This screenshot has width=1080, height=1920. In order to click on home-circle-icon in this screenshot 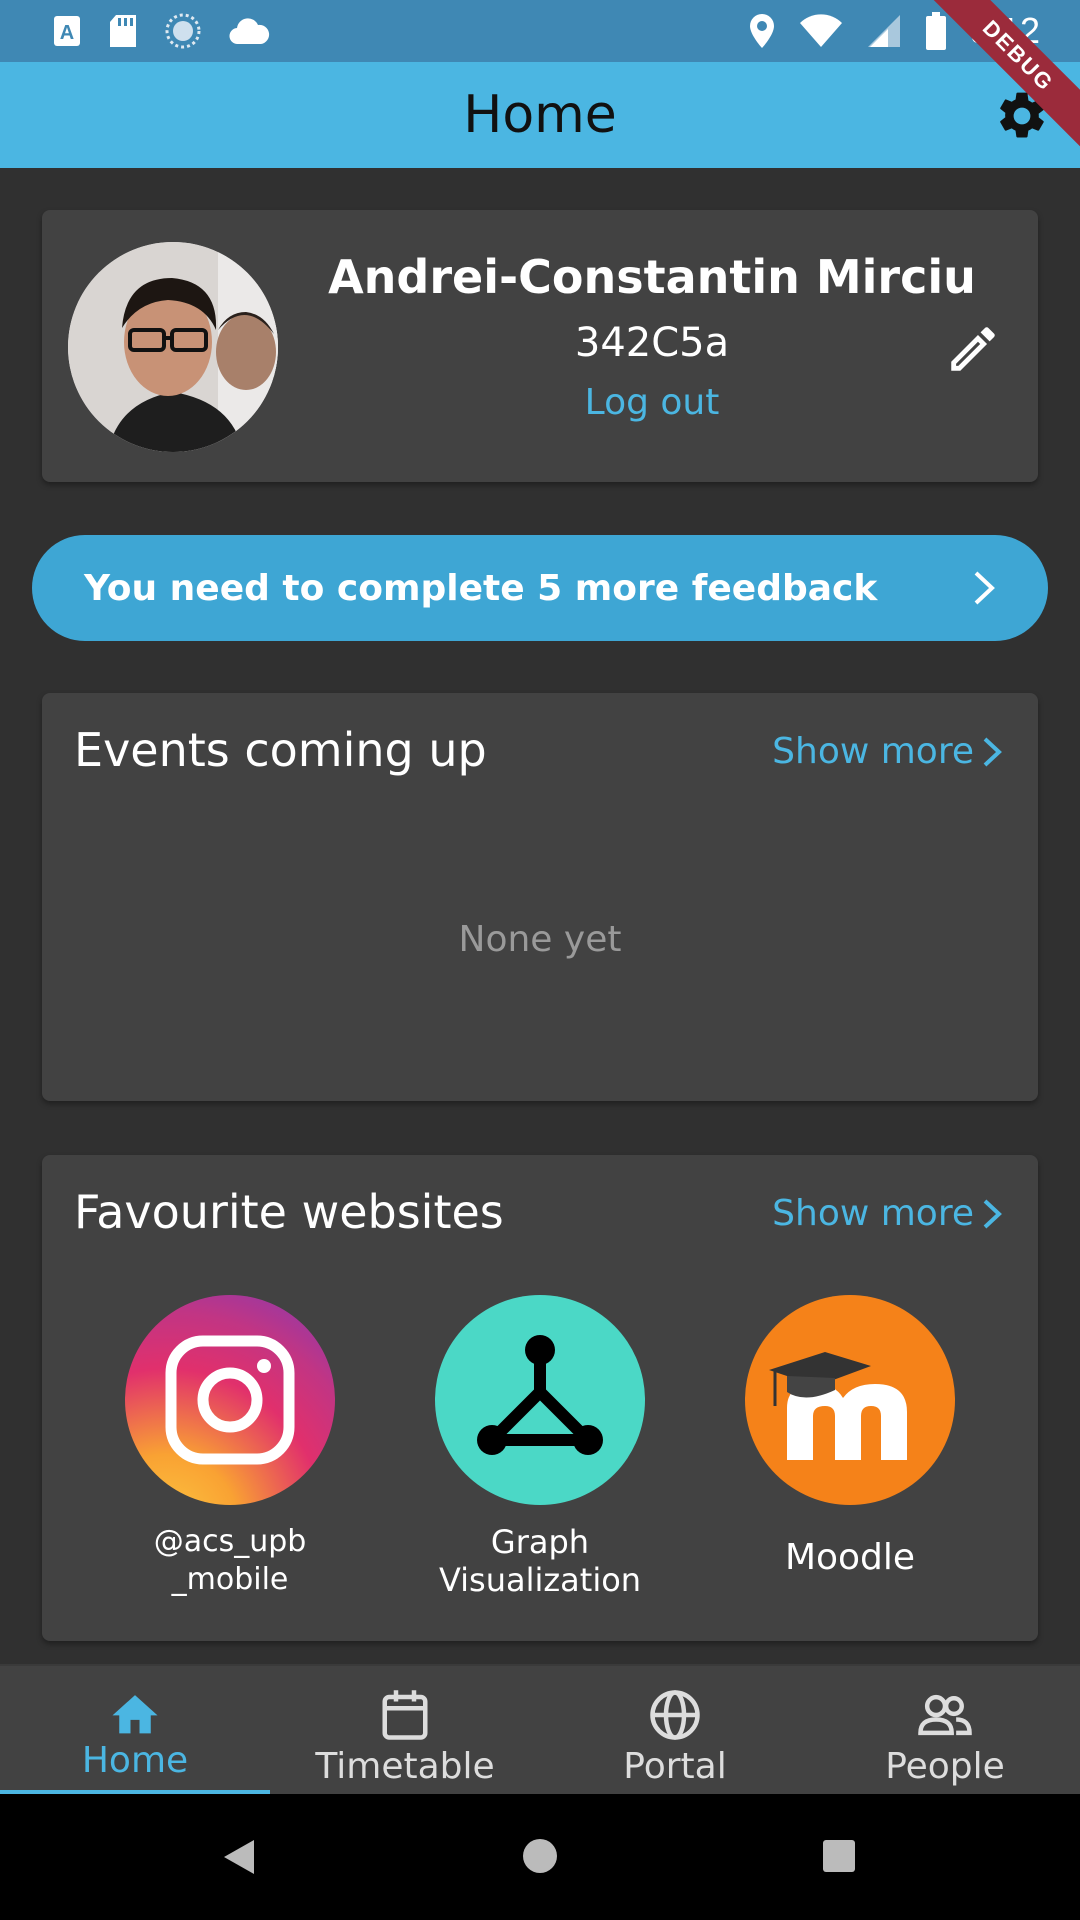, I will do `click(540, 1856)`.